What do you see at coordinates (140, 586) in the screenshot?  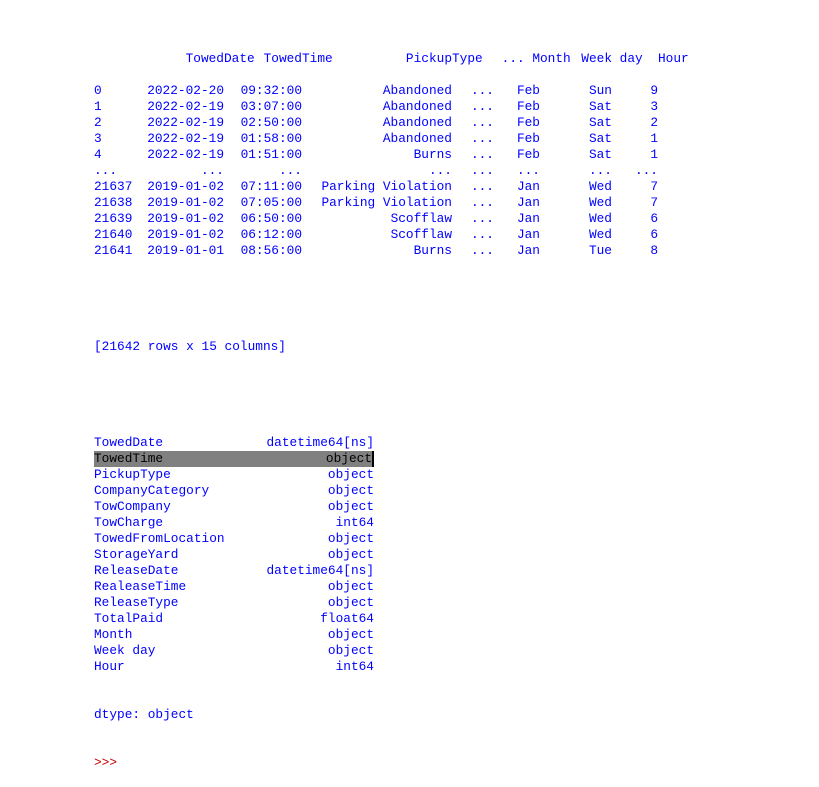 I see `dtype-column-name: RealeaseTime` at bounding box center [140, 586].